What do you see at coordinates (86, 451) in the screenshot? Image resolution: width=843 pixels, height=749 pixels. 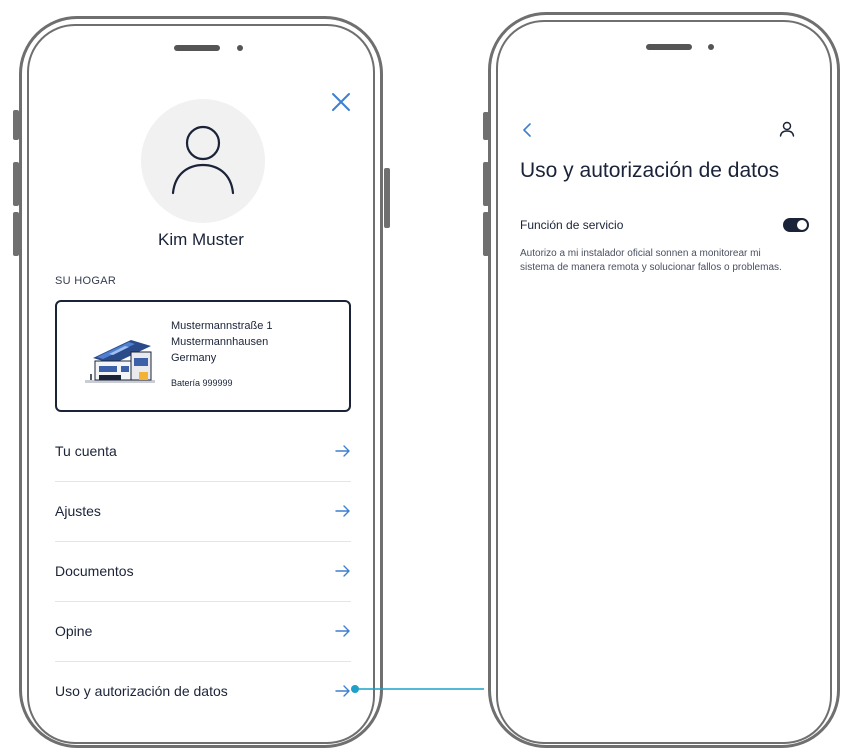 I see `menu-item-label: Tu cuenta` at bounding box center [86, 451].